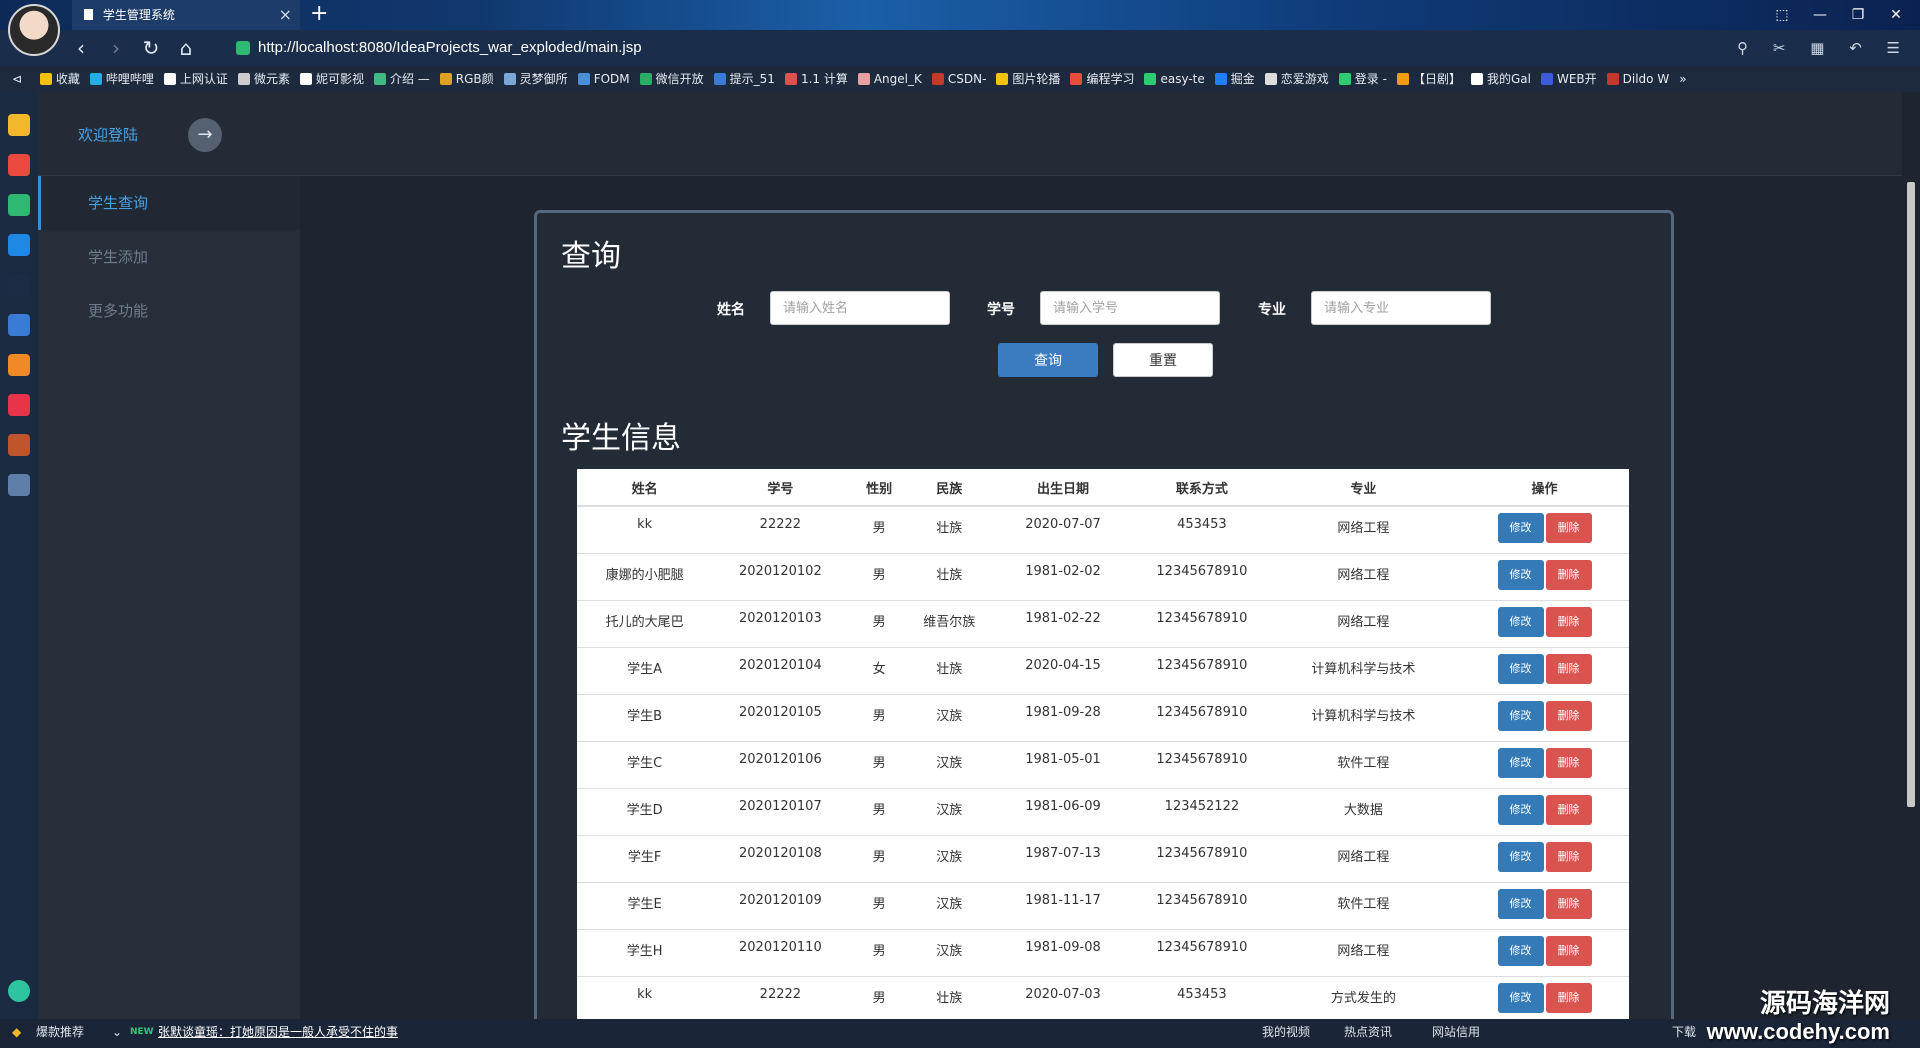  Describe the element at coordinates (1456, 1032) in the screenshot. I see `site-trust-link: 网站信用` at that location.